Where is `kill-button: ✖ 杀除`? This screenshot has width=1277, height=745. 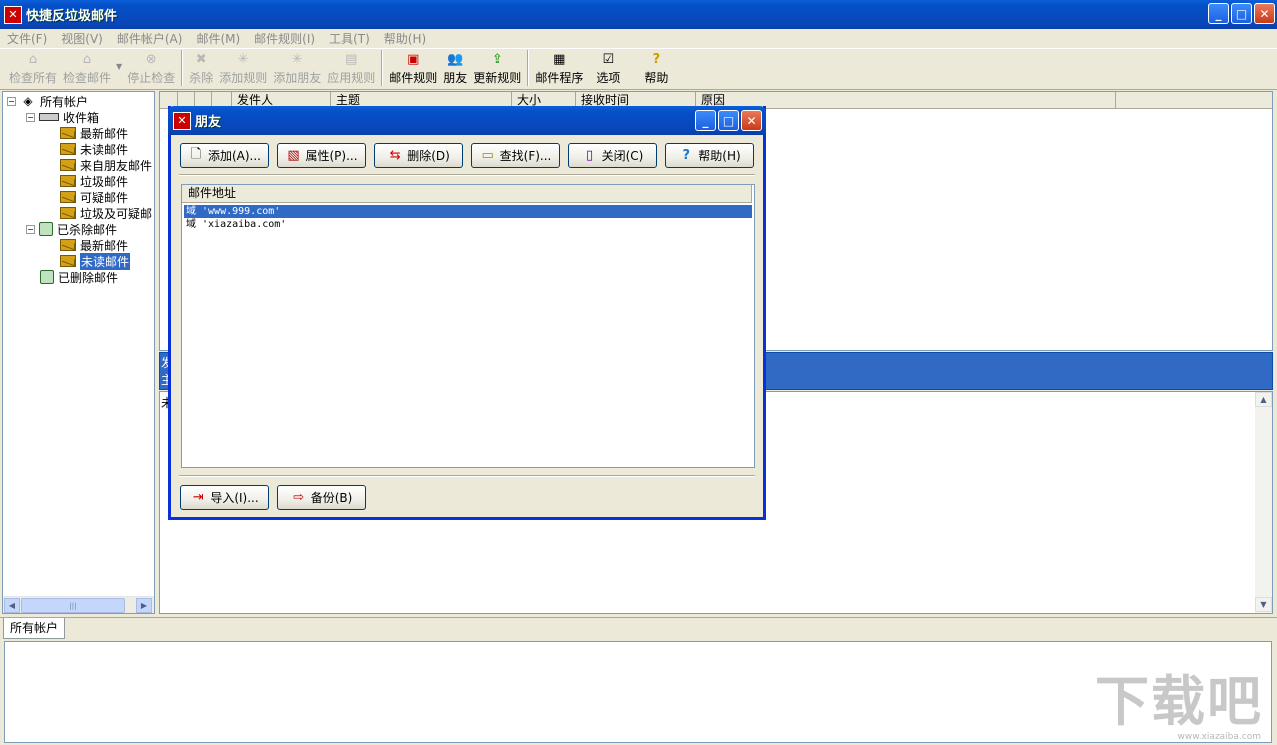 kill-button: ✖ 杀除 is located at coordinates (201, 69).